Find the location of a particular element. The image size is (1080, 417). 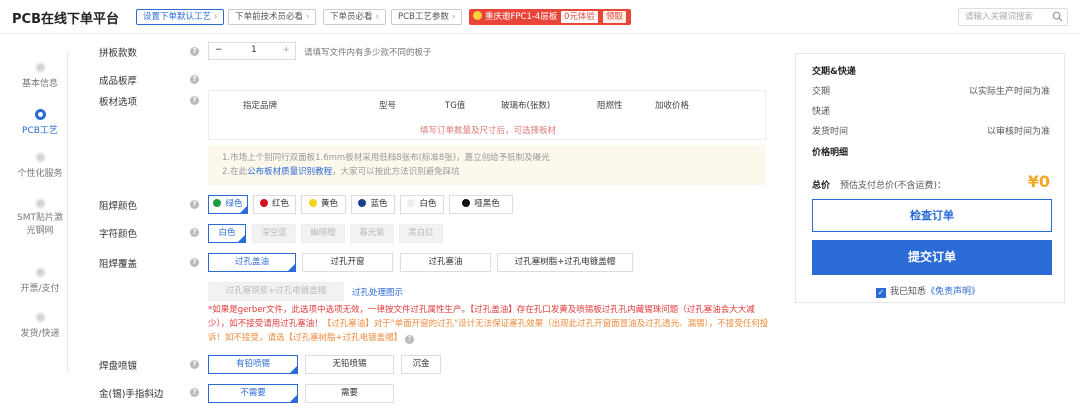

crumb-tech-must-read: 下单前技术员必看 › is located at coordinates (272, 17).